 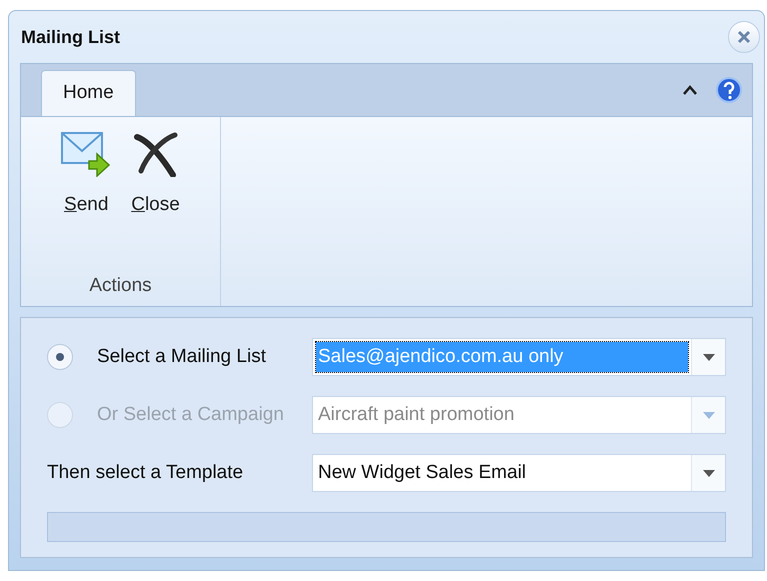 What do you see at coordinates (181, 356) in the screenshot?
I see `field-label: Select a Mailing List` at bounding box center [181, 356].